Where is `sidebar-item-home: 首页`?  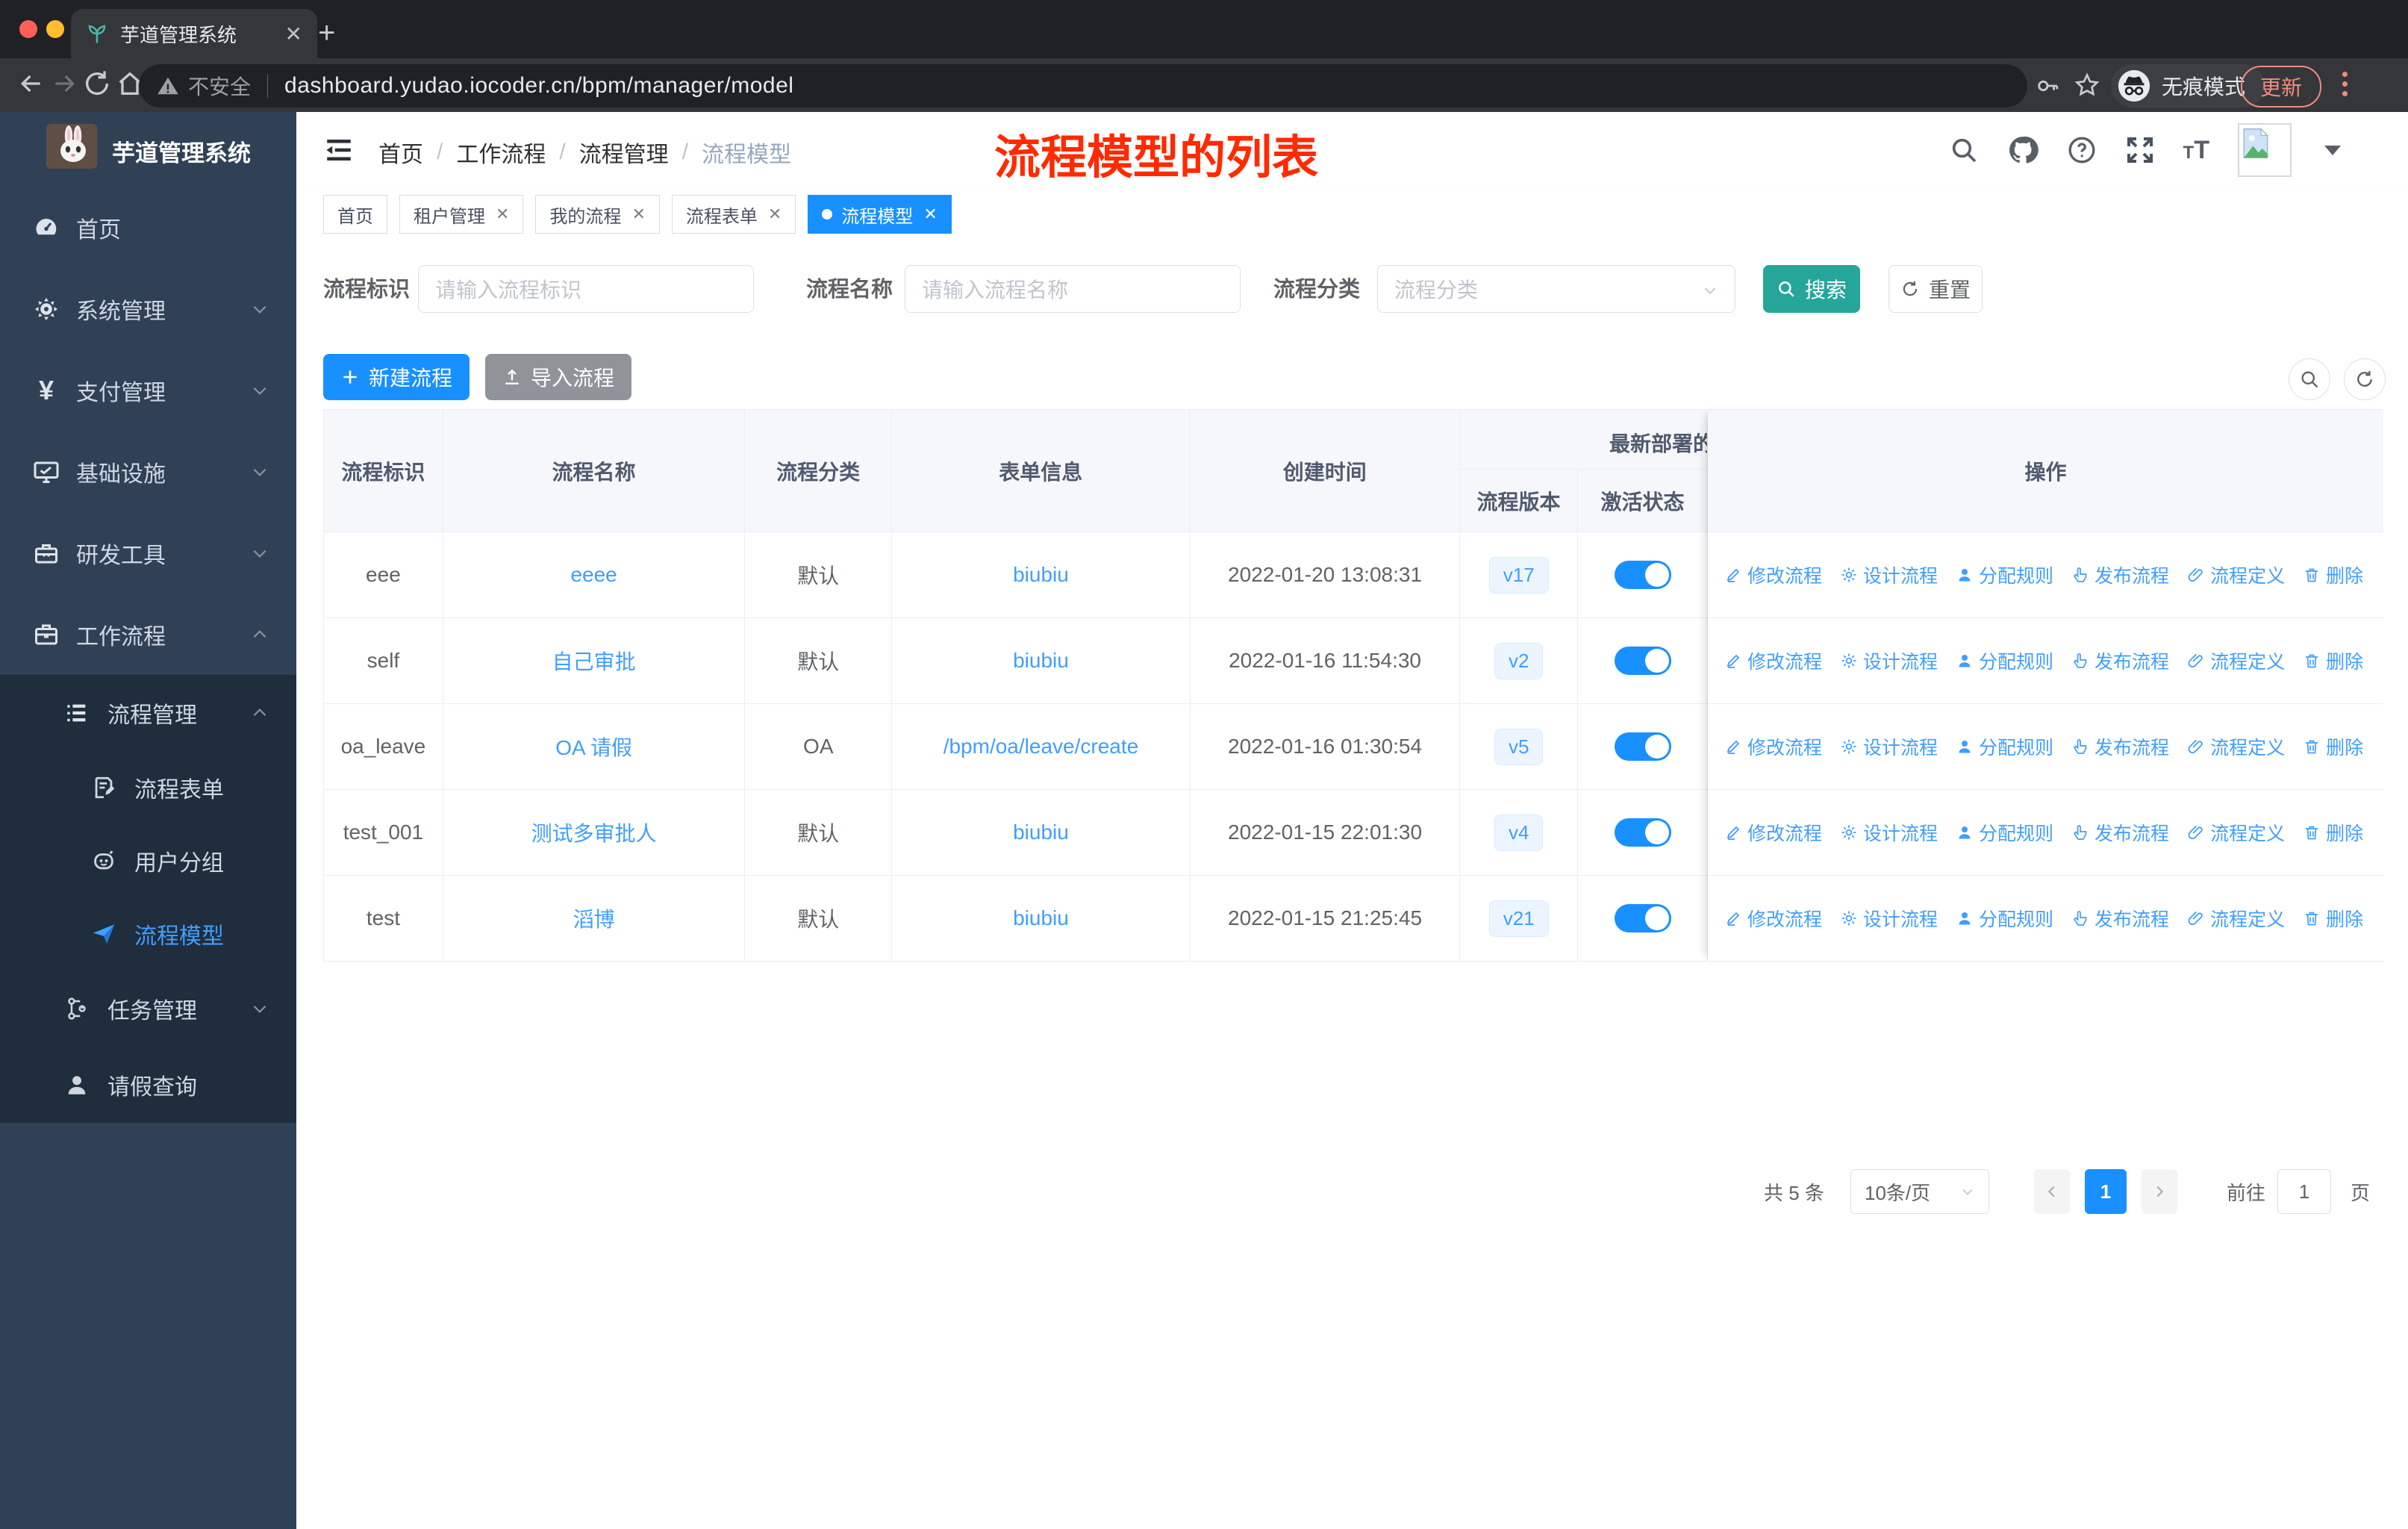
sidebar-item-home: 首页 is located at coordinates (148, 227).